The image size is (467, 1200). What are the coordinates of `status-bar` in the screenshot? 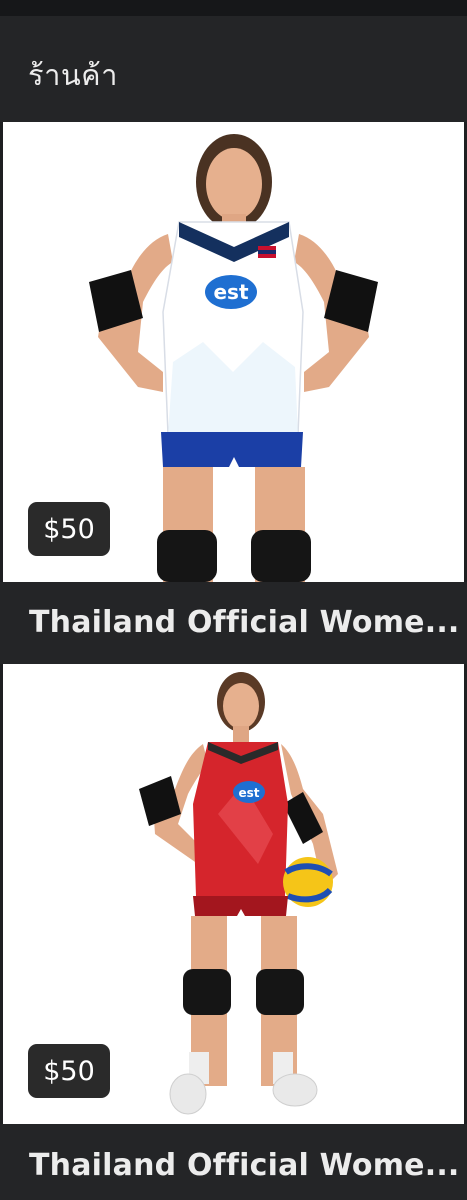 It's located at (233, 8).